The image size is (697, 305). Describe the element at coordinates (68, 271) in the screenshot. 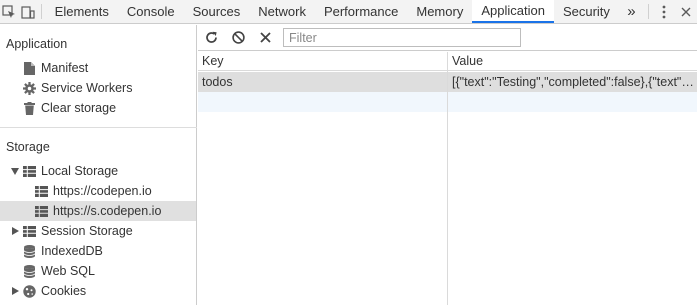

I see `sidebar-item-label: Web SQL` at that location.